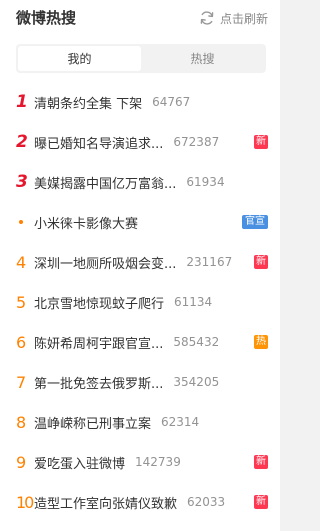  I want to click on panel-header: 微博热搜 点击刷新, so click(142, 18).